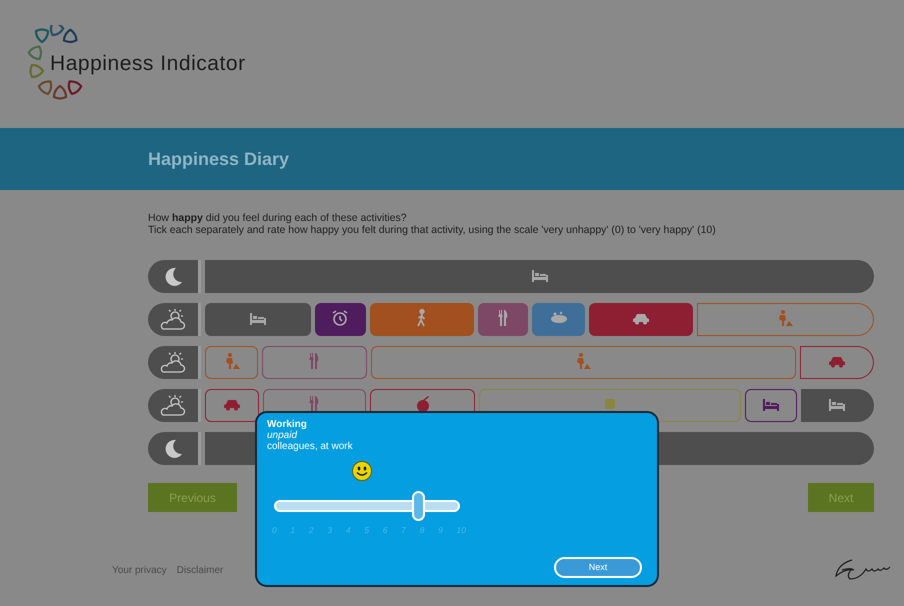 This screenshot has height=606, width=904. What do you see at coordinates (440, 530) in the screenshot?
I see `scale-label: 9` at bounding box center [440, 530].